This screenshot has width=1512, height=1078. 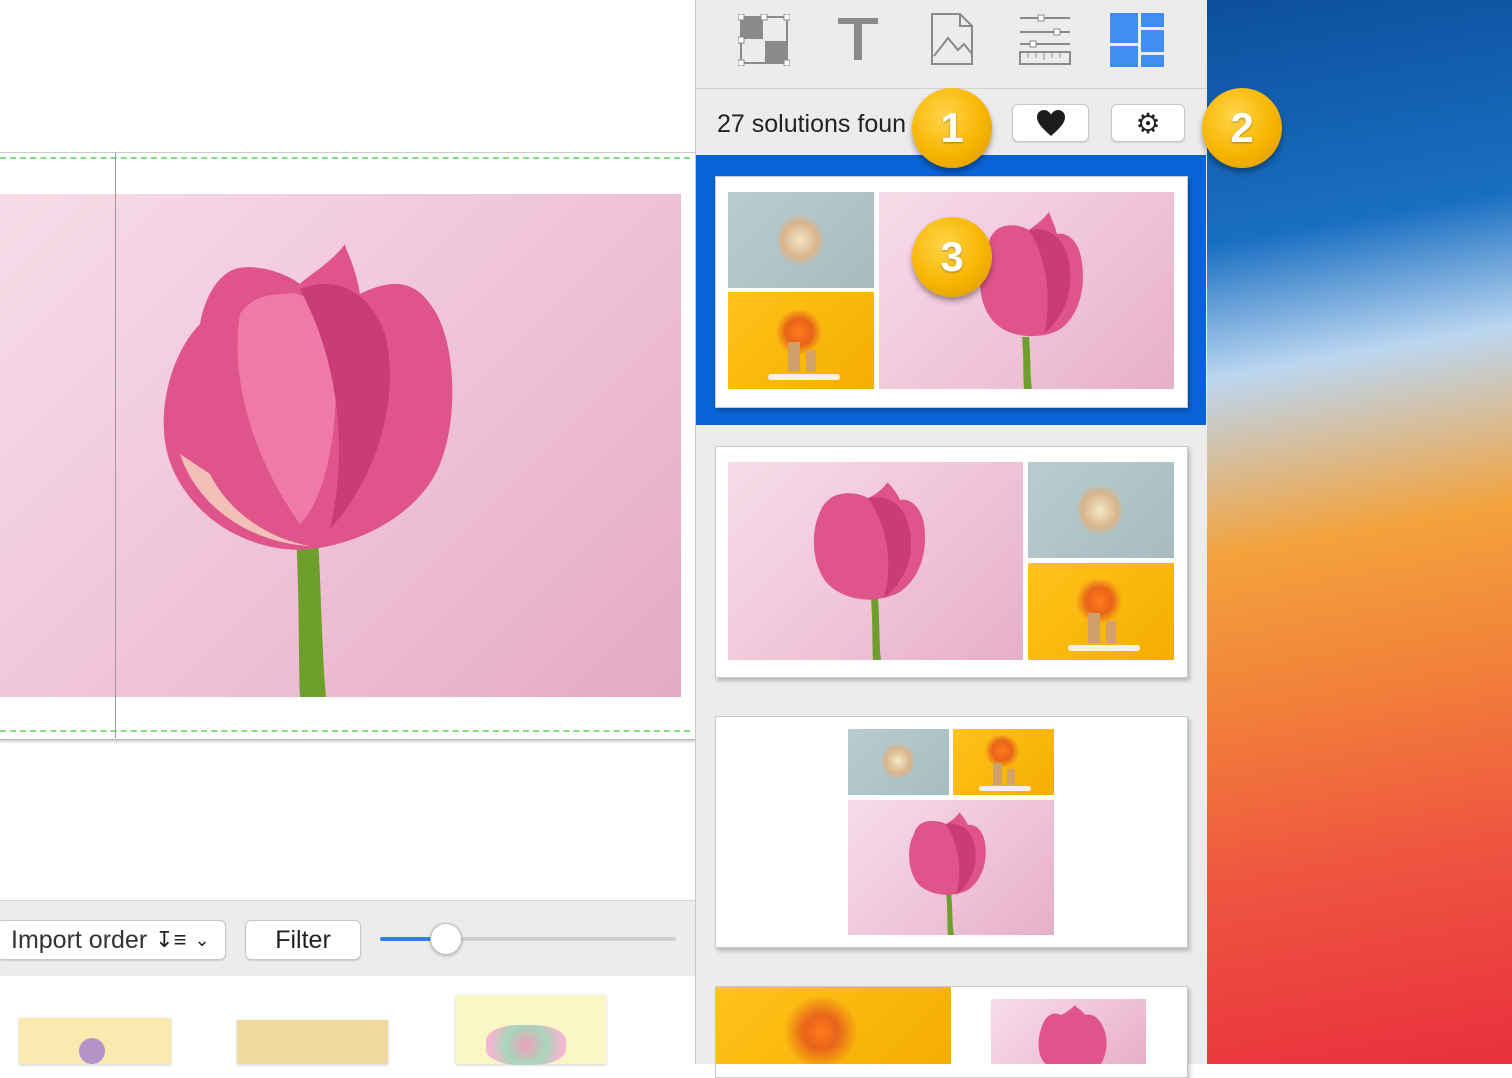 I want to click on filter-button: Filter, so click(x=303, y=940).